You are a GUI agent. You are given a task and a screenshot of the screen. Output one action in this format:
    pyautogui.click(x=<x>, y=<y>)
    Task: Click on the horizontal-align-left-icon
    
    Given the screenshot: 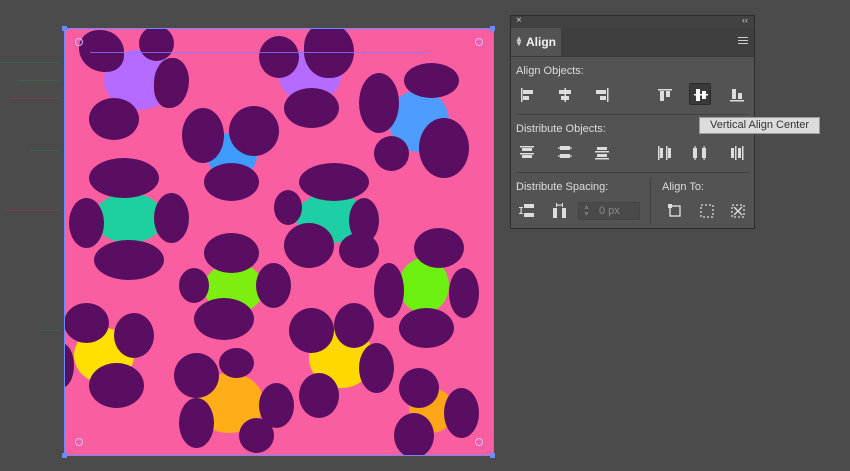 What is the action you would take?
    pyautogui.click(x=527, y=95)
    